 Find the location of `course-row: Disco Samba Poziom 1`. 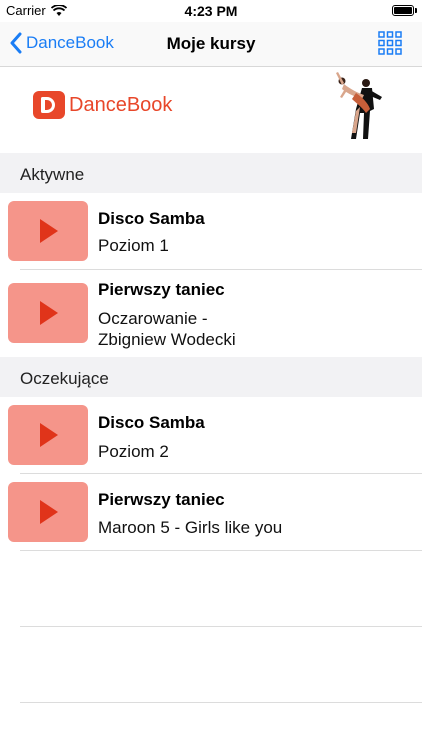

course-row: Disco Samba Poziom 1 is located at coordinates (211, 231).